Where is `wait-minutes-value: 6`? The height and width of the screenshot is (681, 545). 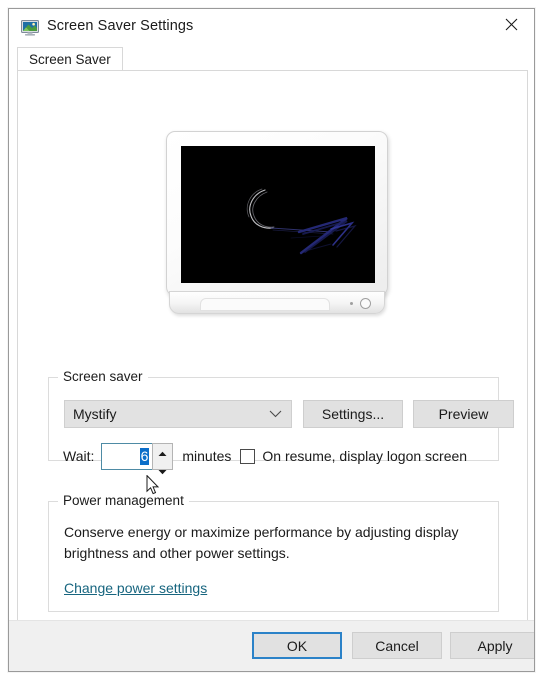
wait-minutes-value: 6 is located at coordinates (144, 456).